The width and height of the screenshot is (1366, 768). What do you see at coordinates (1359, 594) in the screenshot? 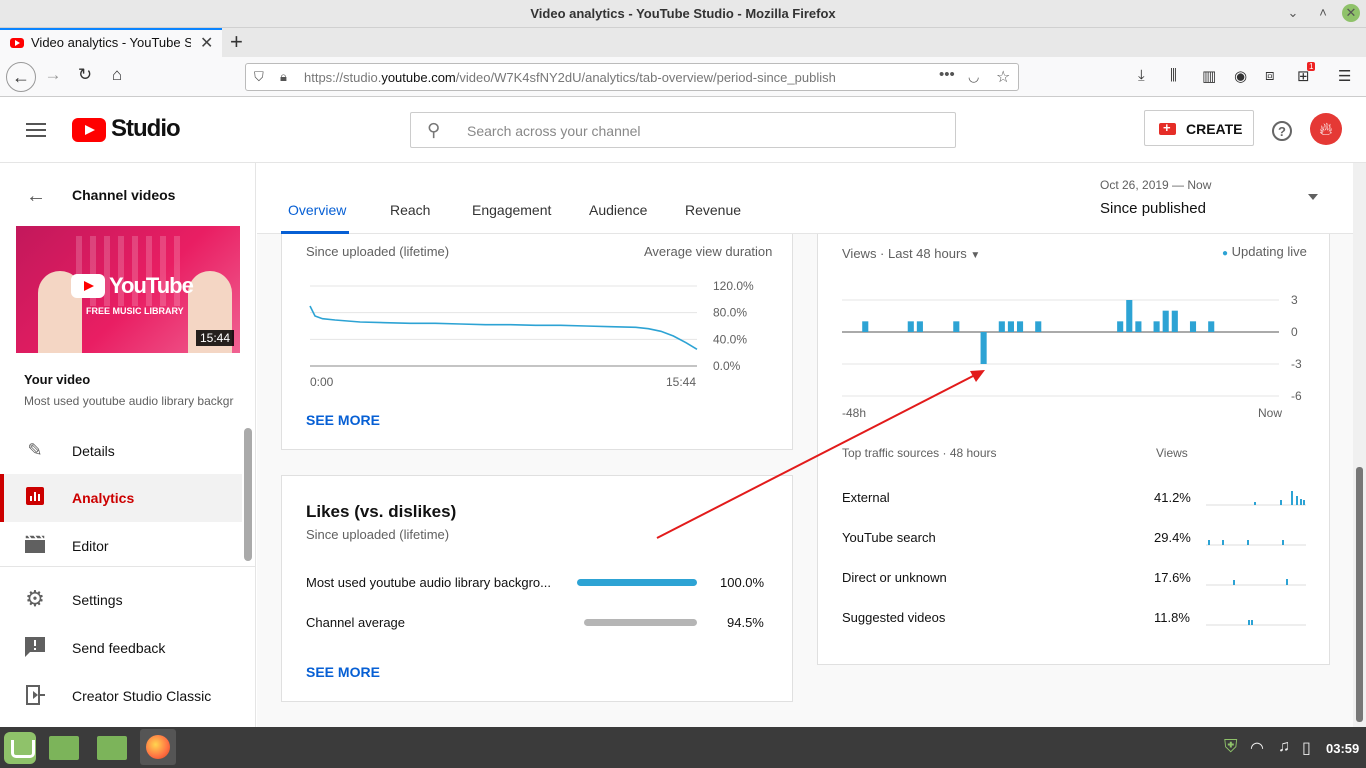
I see `page-scrollbar-thumb` at bounding box center [1359, 594].